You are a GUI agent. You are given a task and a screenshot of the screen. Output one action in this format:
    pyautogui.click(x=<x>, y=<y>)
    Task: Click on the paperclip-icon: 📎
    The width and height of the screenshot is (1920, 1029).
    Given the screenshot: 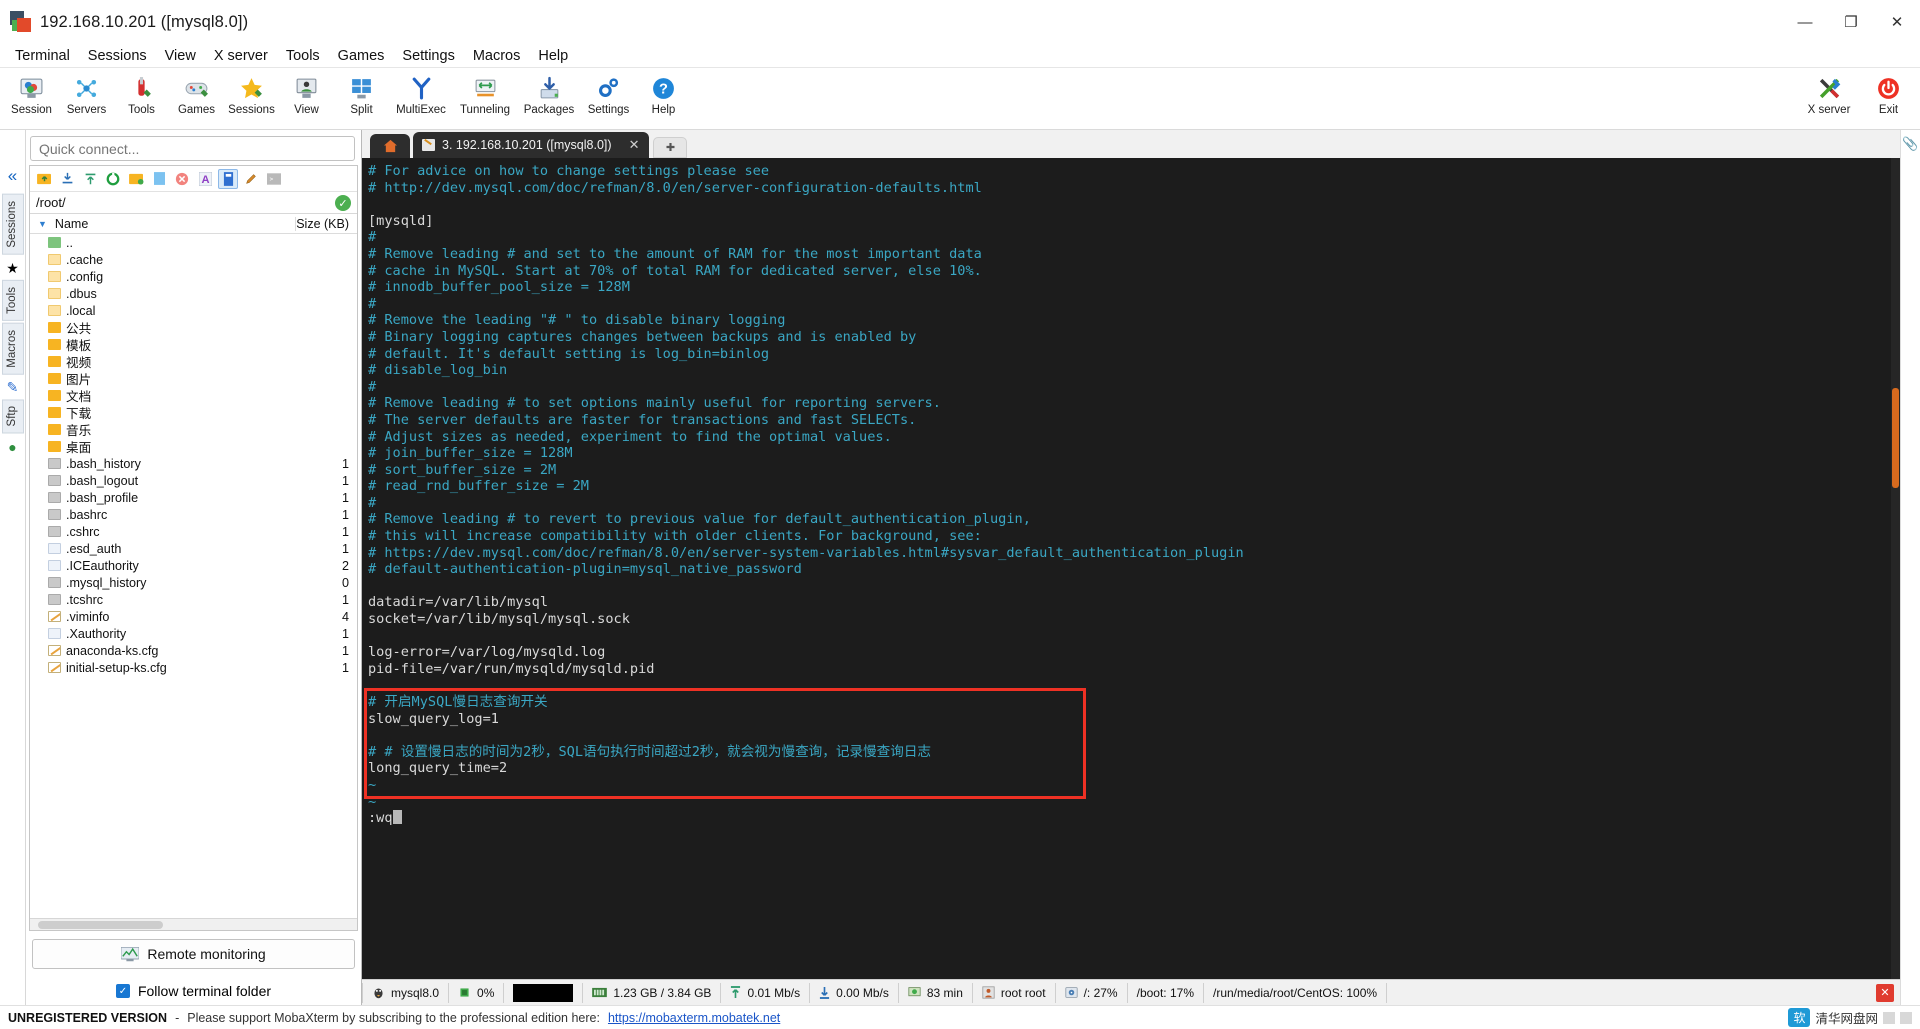 What is the action you would take?
    pyautogui.click(x=1910, y=144)
    